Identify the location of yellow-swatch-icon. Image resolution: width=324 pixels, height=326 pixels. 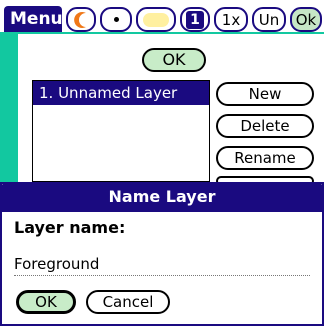
(156, 19).